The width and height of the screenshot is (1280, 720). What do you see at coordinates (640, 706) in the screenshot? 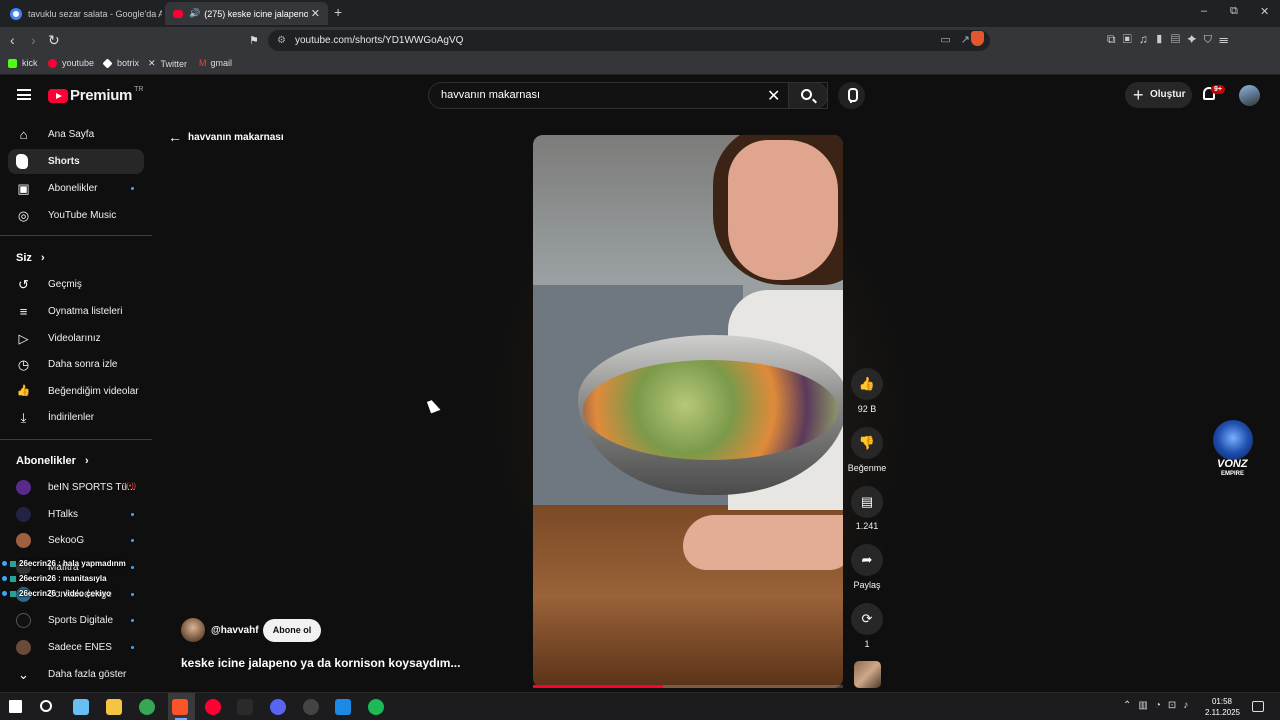
I see `taskbar: ⌃▥◔⊡♪ 01:58 2.11.2025` at bounding box center [640, 706].